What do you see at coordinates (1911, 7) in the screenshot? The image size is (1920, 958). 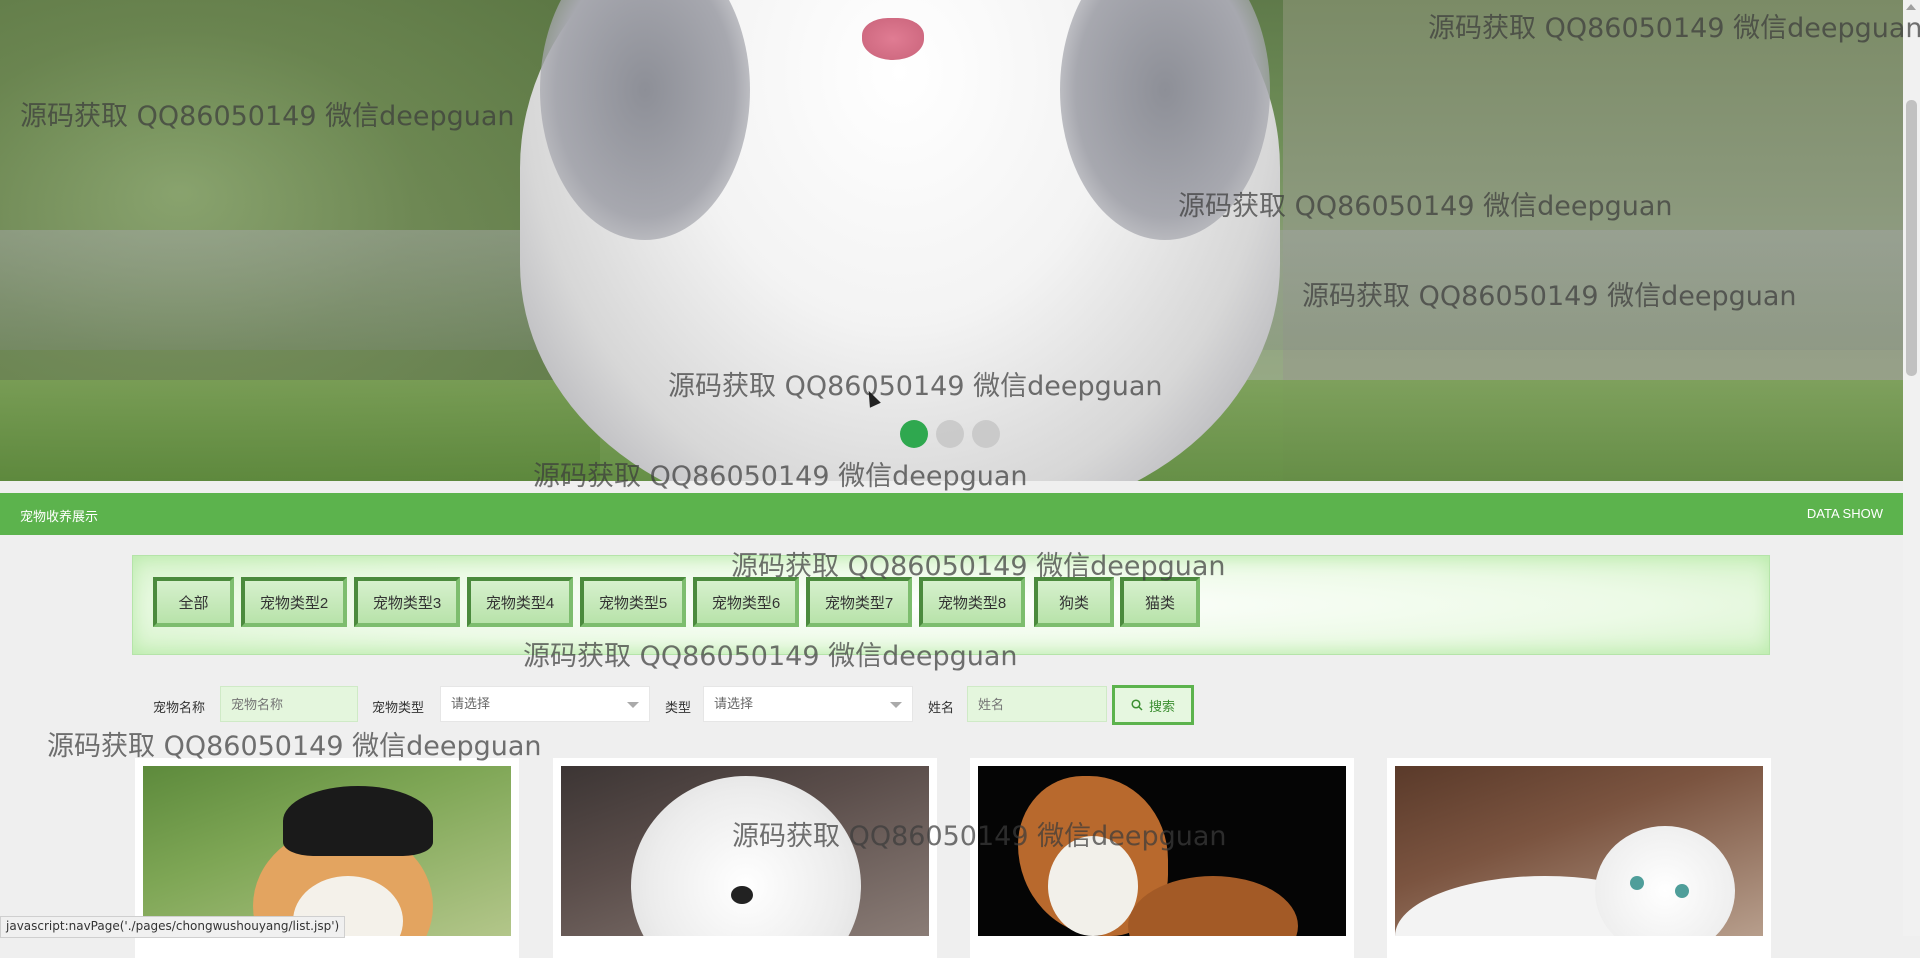 I see `scroll-up-arrow-icon` at bounding box center [1911, 7].